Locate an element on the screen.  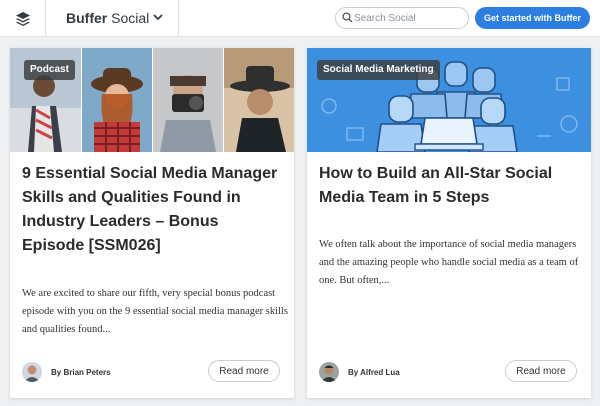
blog-switcher: Buffer Social is located at coordinates (107, 18).